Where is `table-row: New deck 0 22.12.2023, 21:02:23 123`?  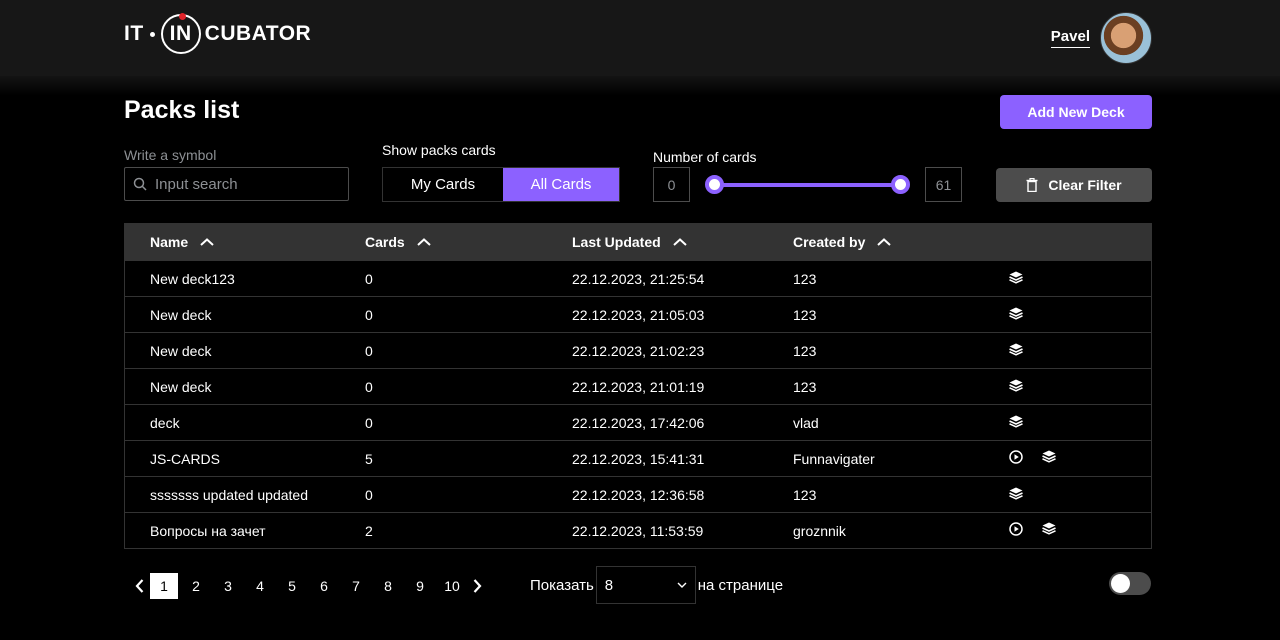 table-row: New deck 0 22.12.2023, 21:02:23 123 is located at coordinates (638, 350).